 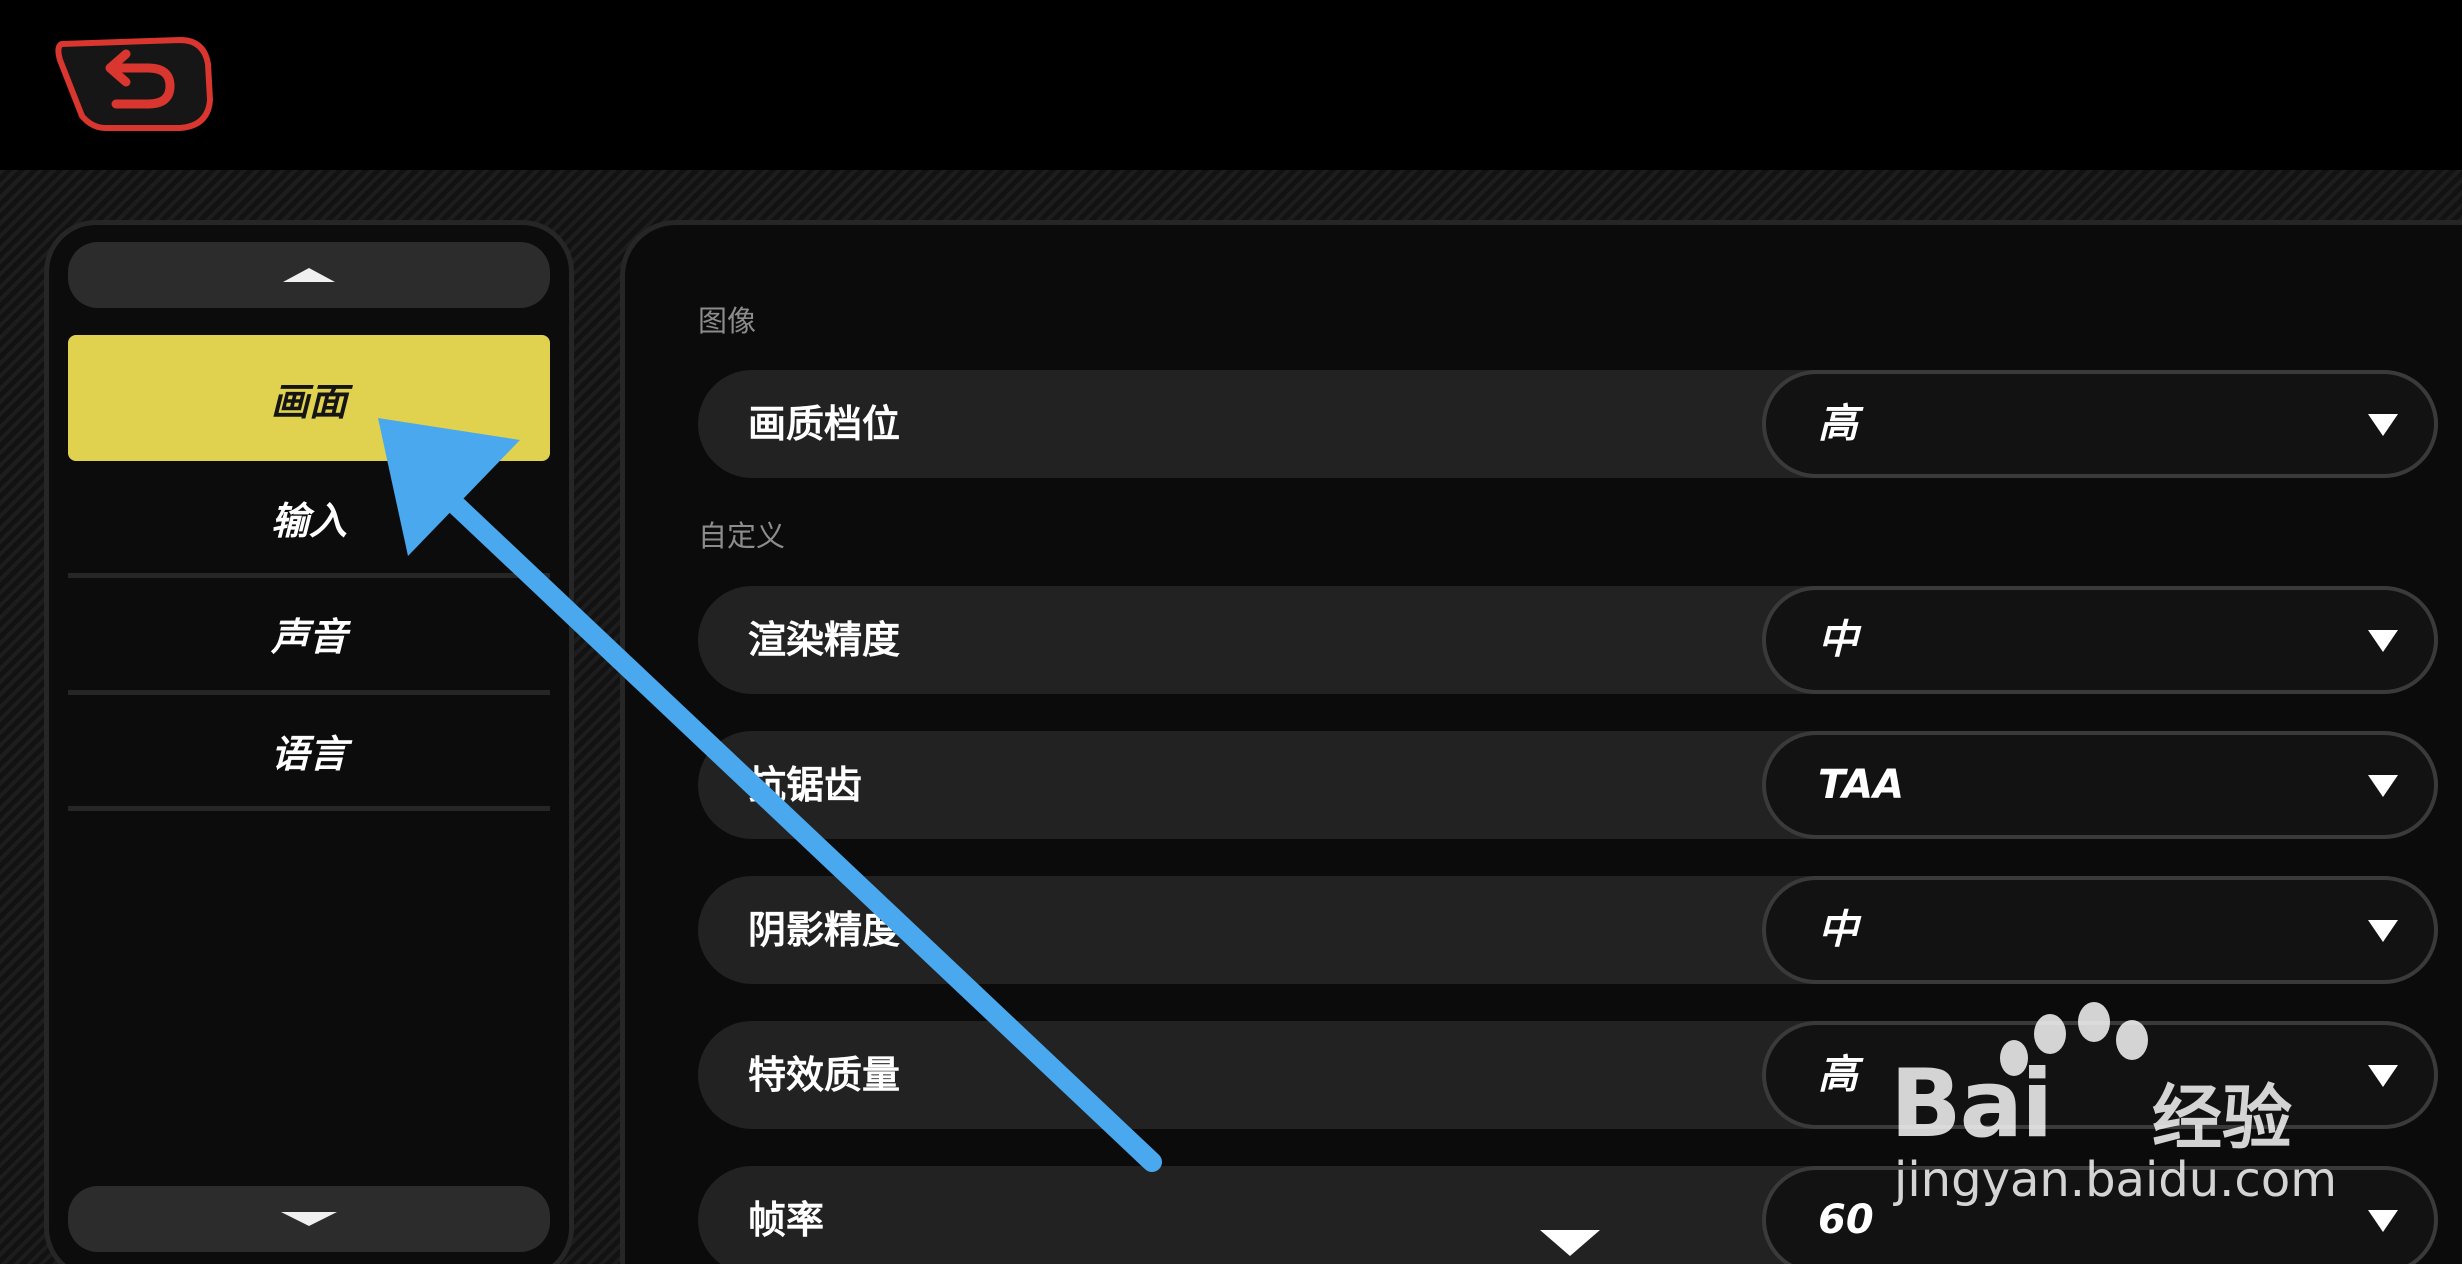 What do you see at coordinates (1568, 424) in the screenshot?
I see `setting-row-quality-preset: 画质档位 高` at bounding box center [1568, 424].